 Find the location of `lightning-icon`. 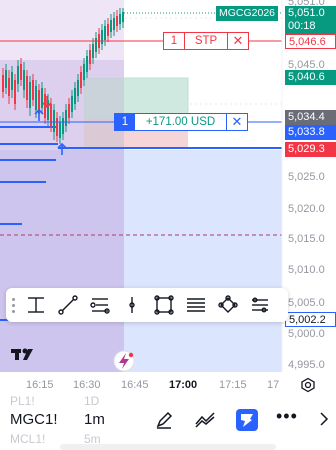

lightning-icon is located at coordinates (124, 361).